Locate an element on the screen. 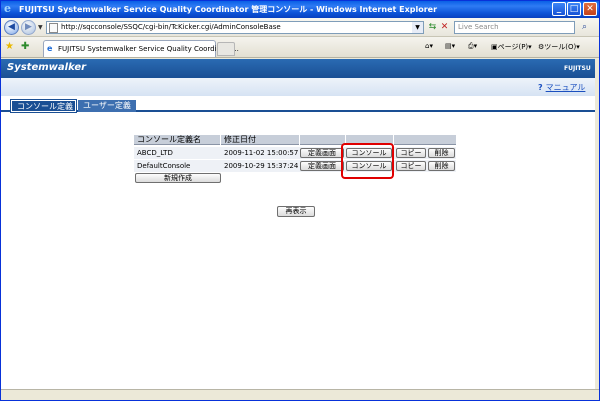 Image resolution: width=600 pixels, height=401 pixels. fujitsu-logo: FUJITSU is located at coordinates (577, 68).